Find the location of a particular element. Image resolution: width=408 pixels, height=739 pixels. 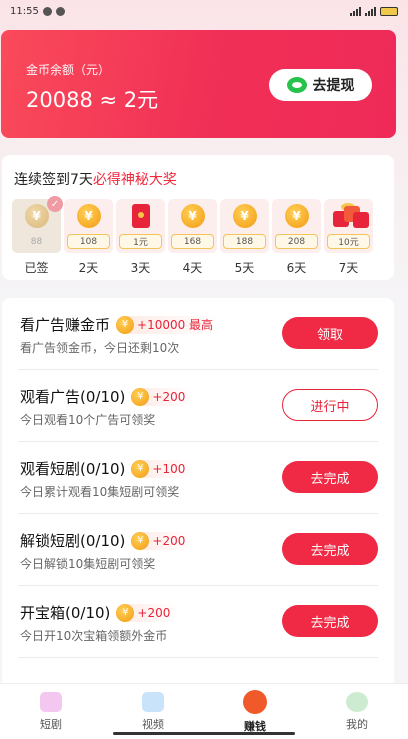

gift-icon is located at coordinates (350, 216).